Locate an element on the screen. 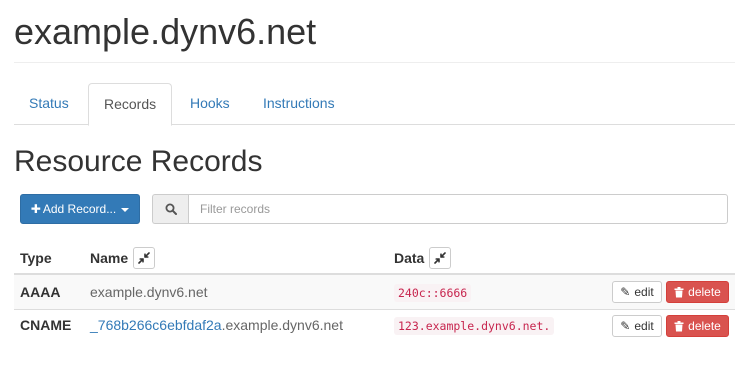 The width and height of the screenshot is (754, 385). column-header-type: Type is located at coordinates (36, 258).